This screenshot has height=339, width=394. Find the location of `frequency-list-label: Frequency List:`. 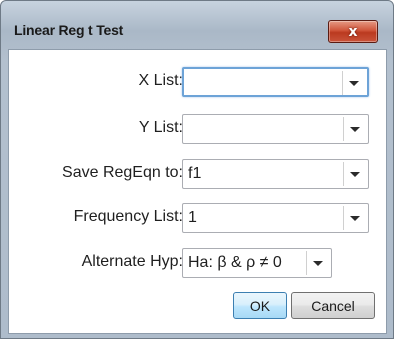

frequency-list-label: Frequency List: is located at coordinates (128, 216).